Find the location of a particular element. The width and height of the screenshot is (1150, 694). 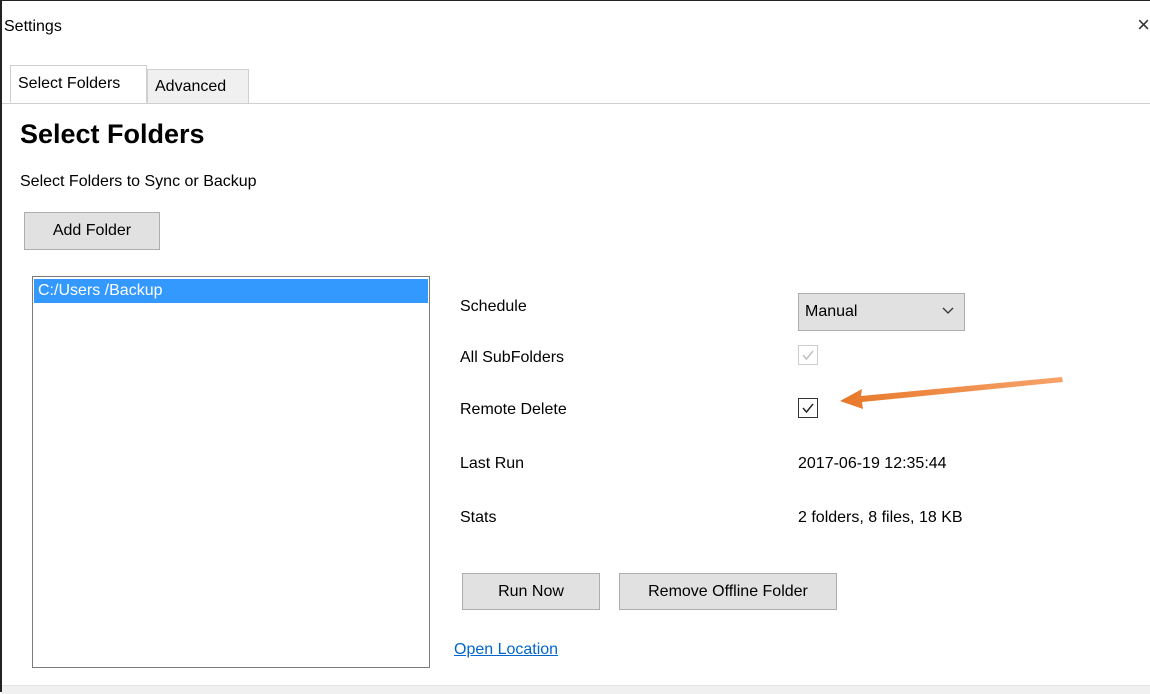

all-subfolders-checkbox is located at coordinates (808, 355).